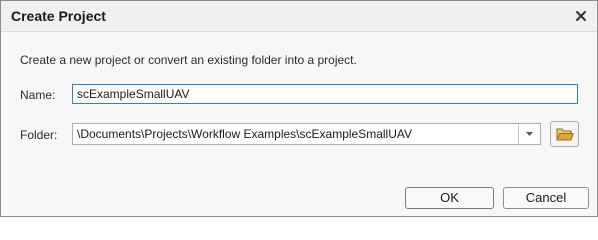  I want to click on folder-dropdown-button, so click(529, 134).